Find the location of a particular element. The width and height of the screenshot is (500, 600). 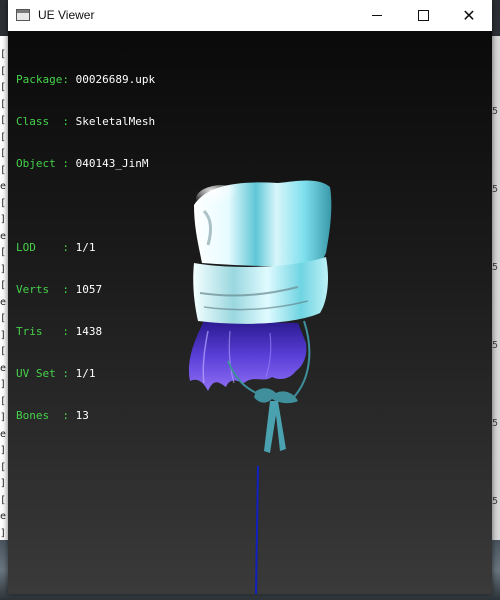

hat-band is located at coordinates (260, 290).